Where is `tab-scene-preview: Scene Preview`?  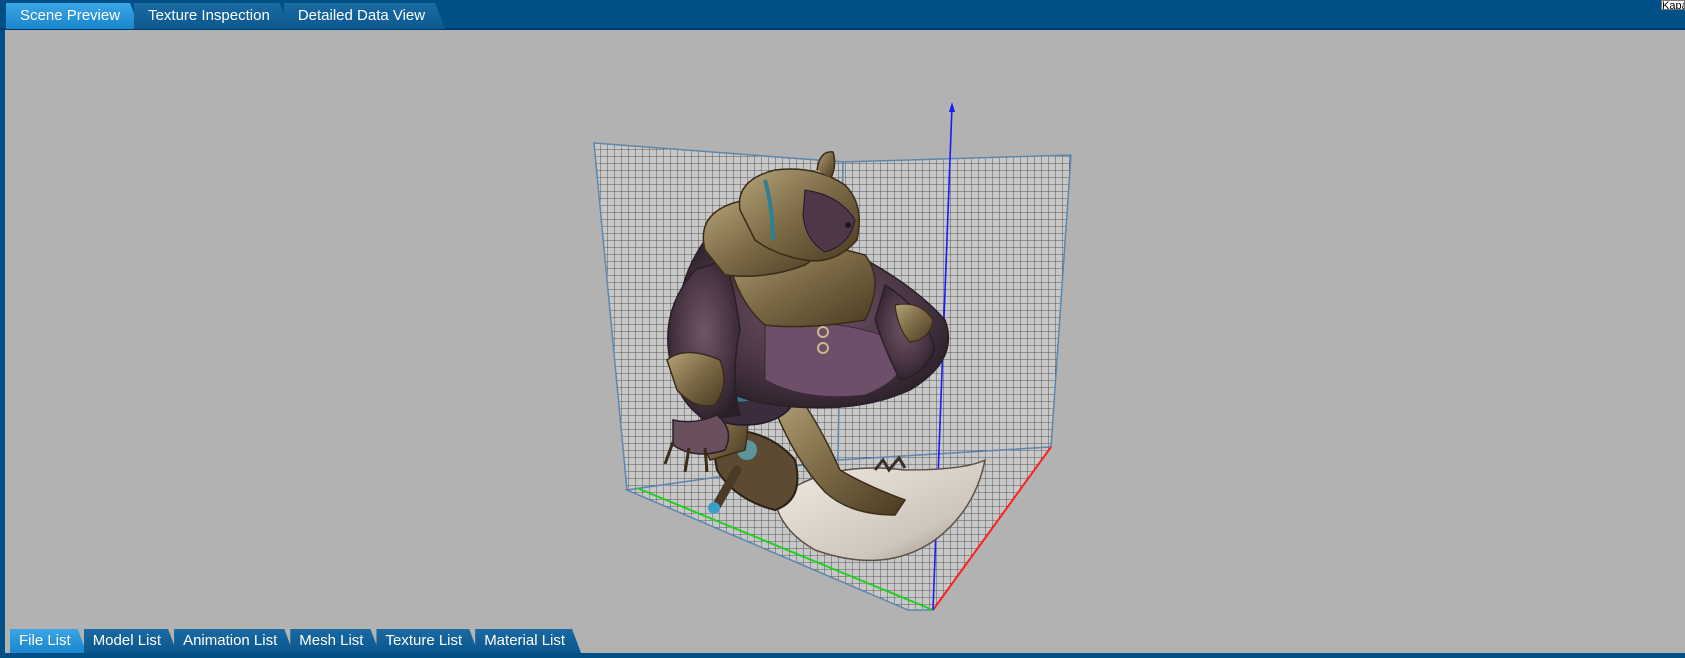
tab-scene-preview: Scene Preview is located at coordinates (73, 16).